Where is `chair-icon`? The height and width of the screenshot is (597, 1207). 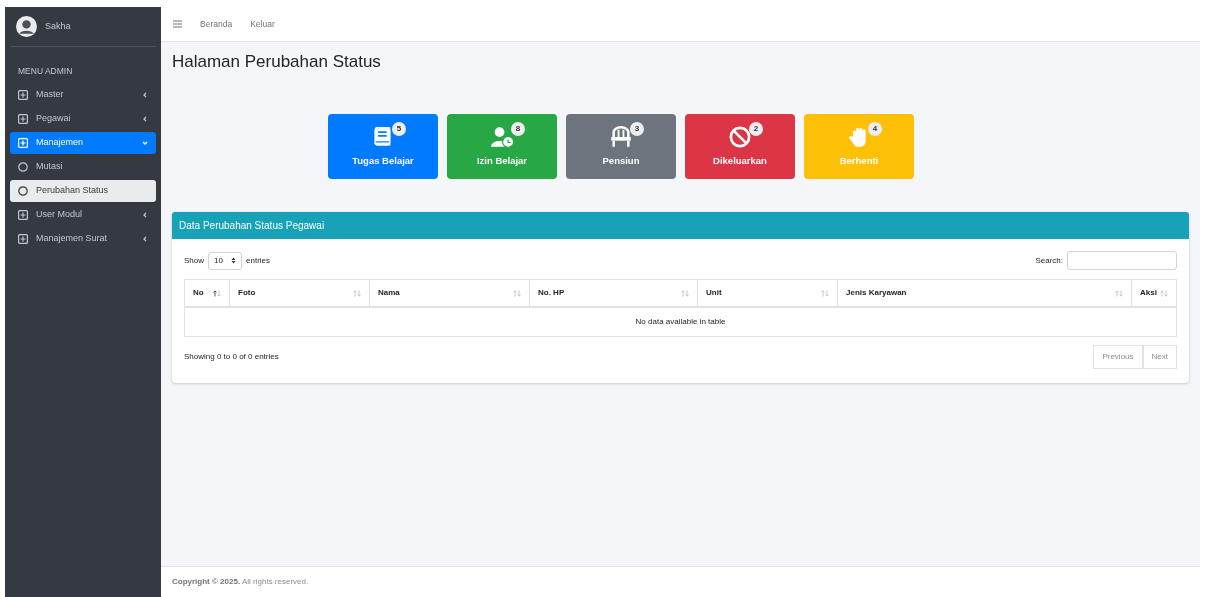 chair-icon is located at coordinates (621, 136).